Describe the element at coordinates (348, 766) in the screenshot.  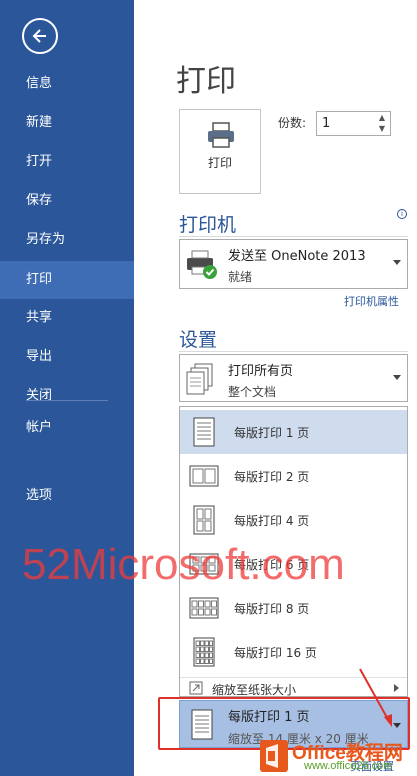
I see `badge-url: www.office26.com` at that location.